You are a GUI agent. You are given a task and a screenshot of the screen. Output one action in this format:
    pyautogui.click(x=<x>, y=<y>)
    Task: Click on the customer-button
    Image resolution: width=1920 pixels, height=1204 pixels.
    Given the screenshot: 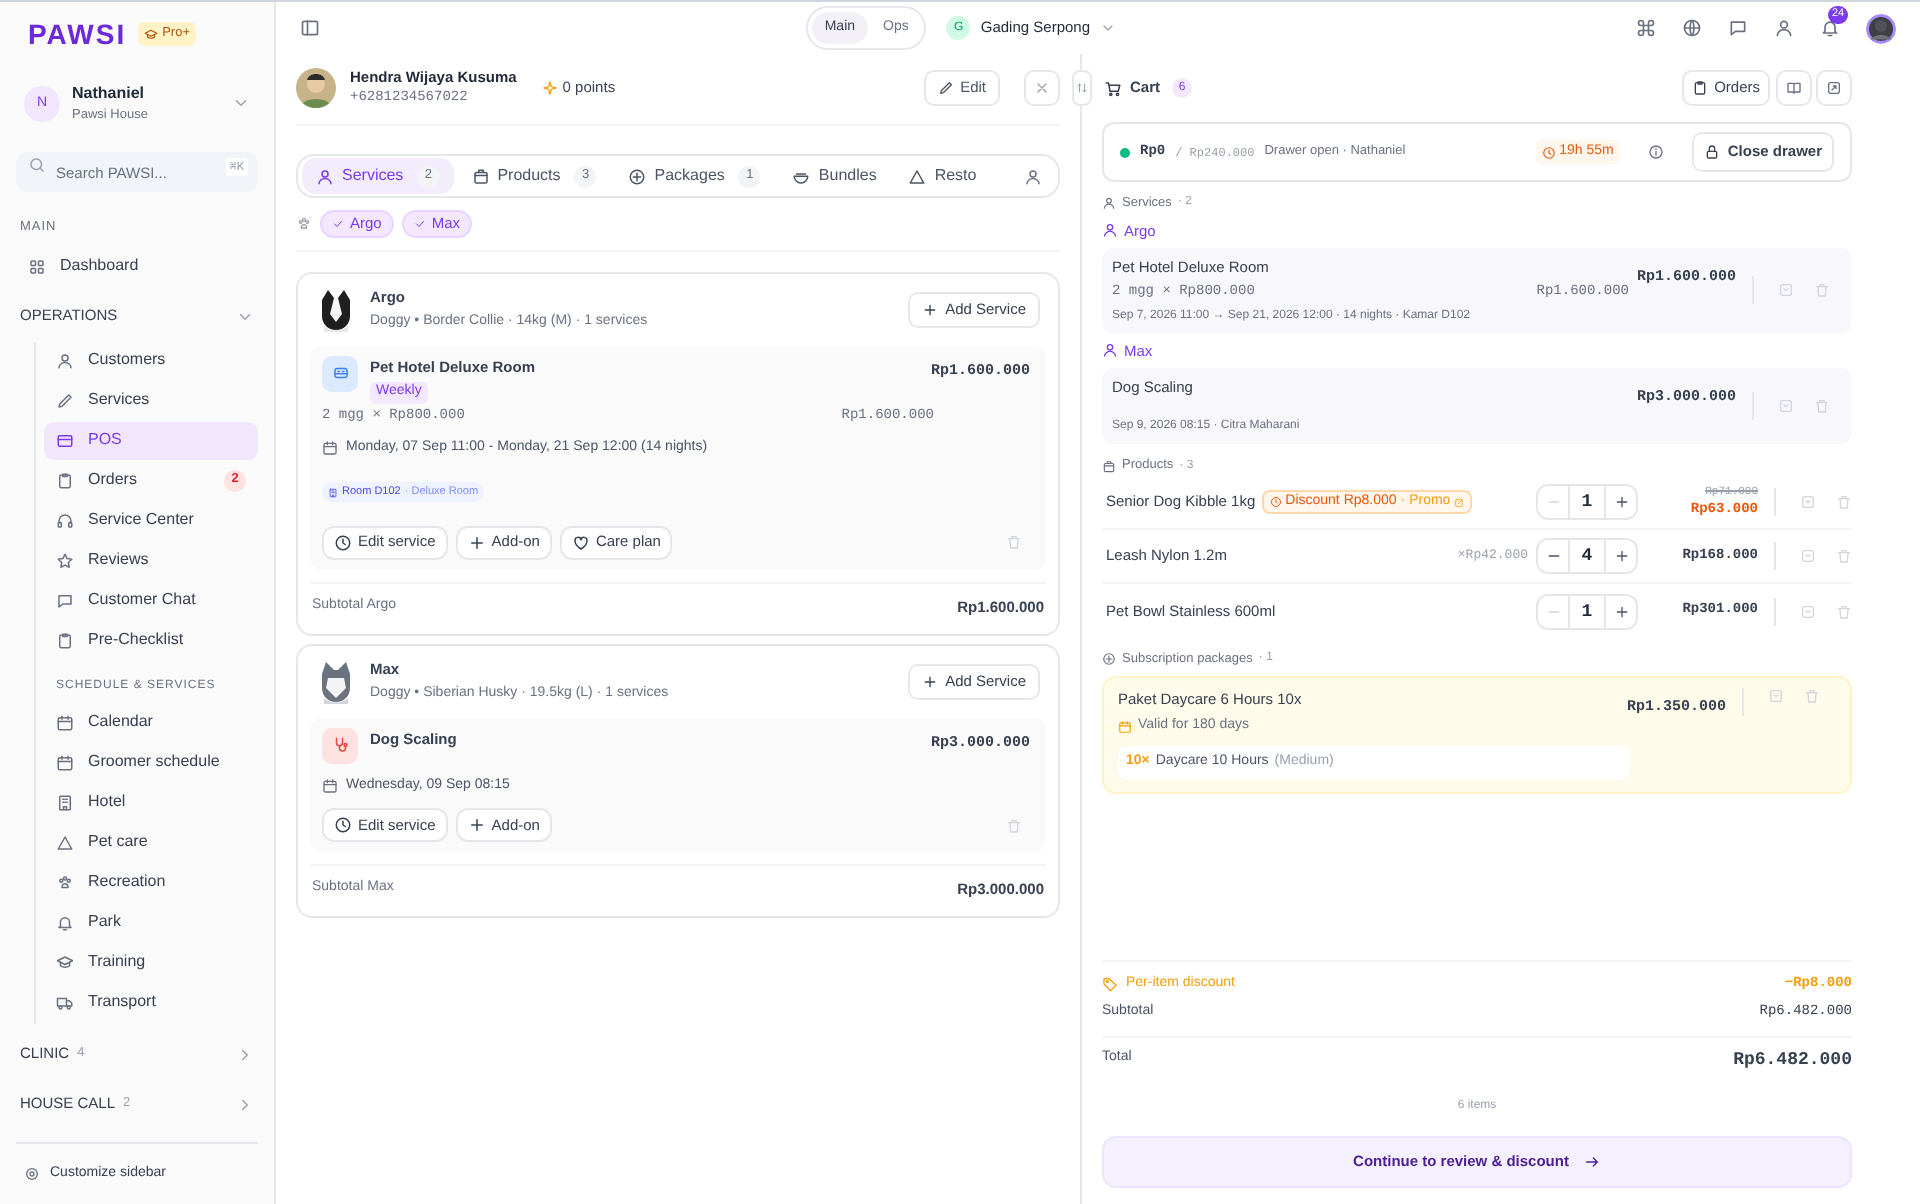 What is the action you would take?
    pyautogui.click(x=1033, y=176)
    